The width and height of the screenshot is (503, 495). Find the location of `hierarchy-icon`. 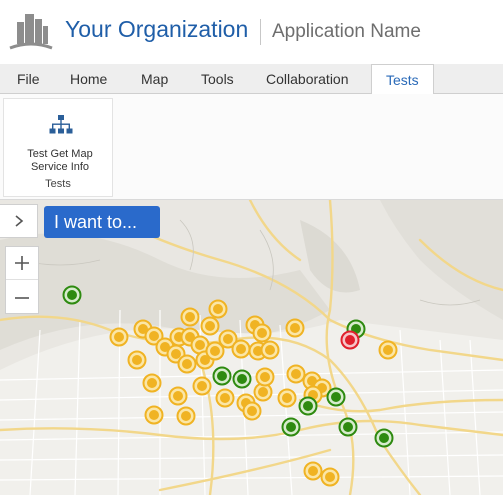

hierarchy-icon is located at coordinates (61, 124).